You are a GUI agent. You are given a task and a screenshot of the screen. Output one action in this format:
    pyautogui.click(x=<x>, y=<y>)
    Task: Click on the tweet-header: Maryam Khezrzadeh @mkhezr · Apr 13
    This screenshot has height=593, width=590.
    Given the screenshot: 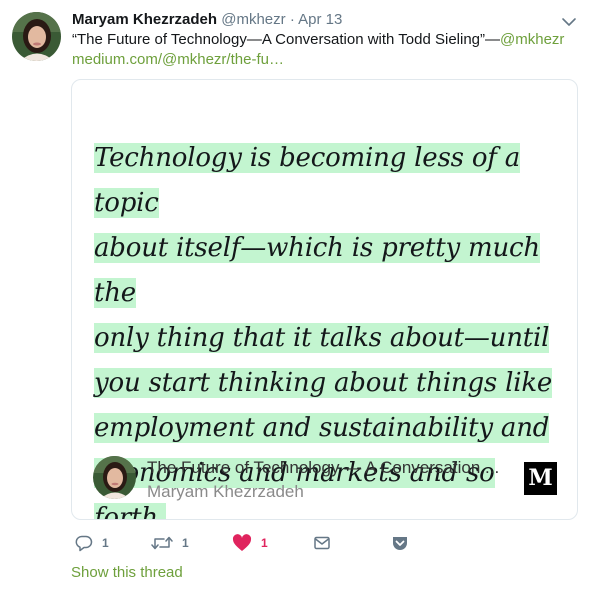 What is the action you would take?
    pyautogui.click(x=207, y=20)
    